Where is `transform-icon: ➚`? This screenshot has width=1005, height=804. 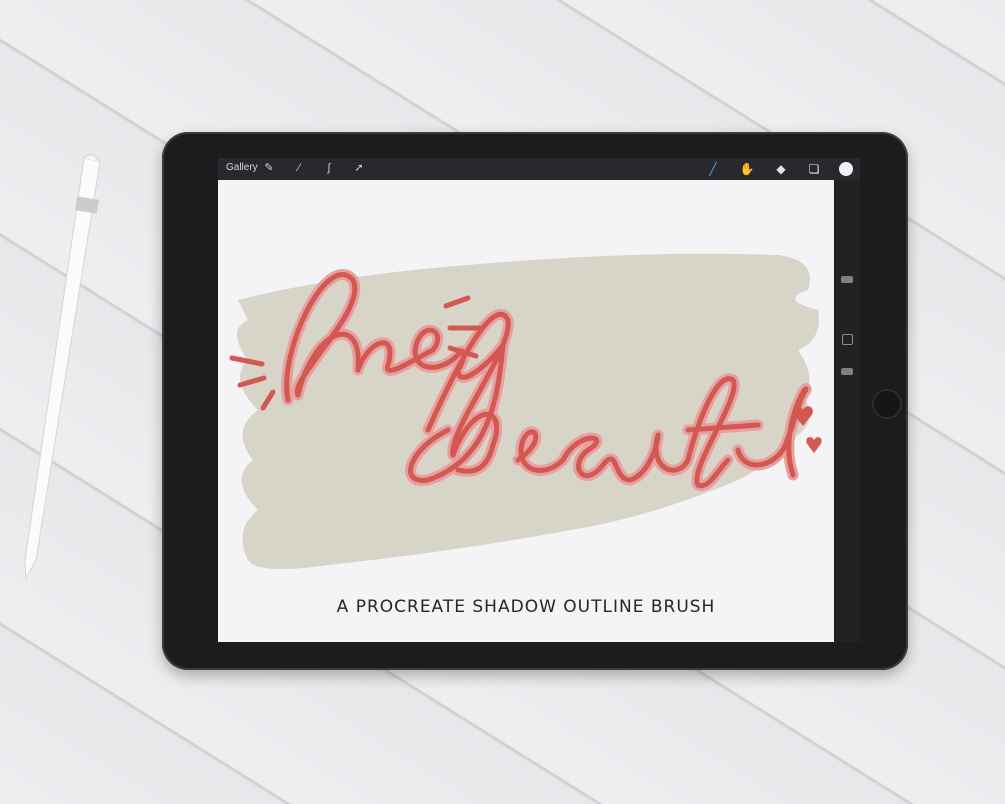
transform-icon: ➚ is located at coordinates (359, 168).